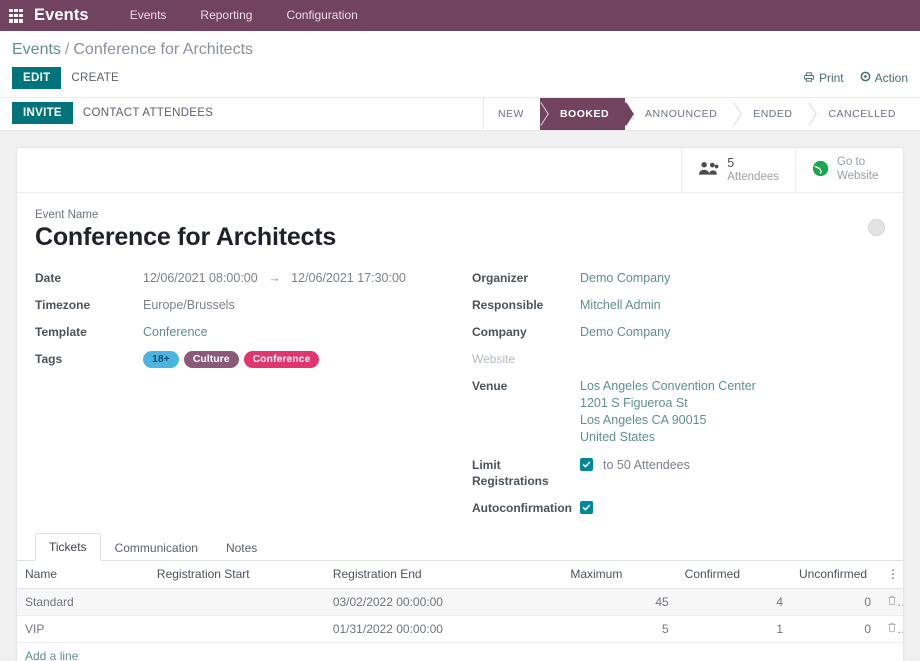  Describe the element at coordinates (708, 170) in the screenshot. I see `users-icon` at that location.